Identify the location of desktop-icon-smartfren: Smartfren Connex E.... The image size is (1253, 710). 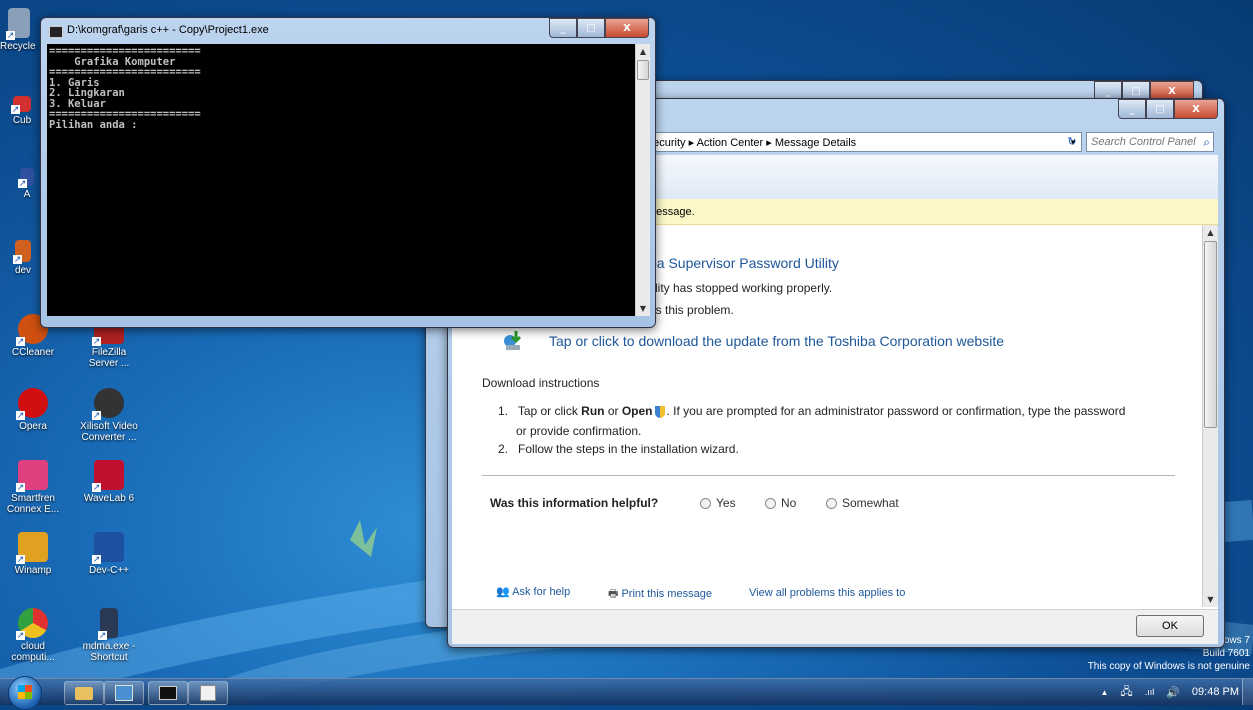
(33, 487).